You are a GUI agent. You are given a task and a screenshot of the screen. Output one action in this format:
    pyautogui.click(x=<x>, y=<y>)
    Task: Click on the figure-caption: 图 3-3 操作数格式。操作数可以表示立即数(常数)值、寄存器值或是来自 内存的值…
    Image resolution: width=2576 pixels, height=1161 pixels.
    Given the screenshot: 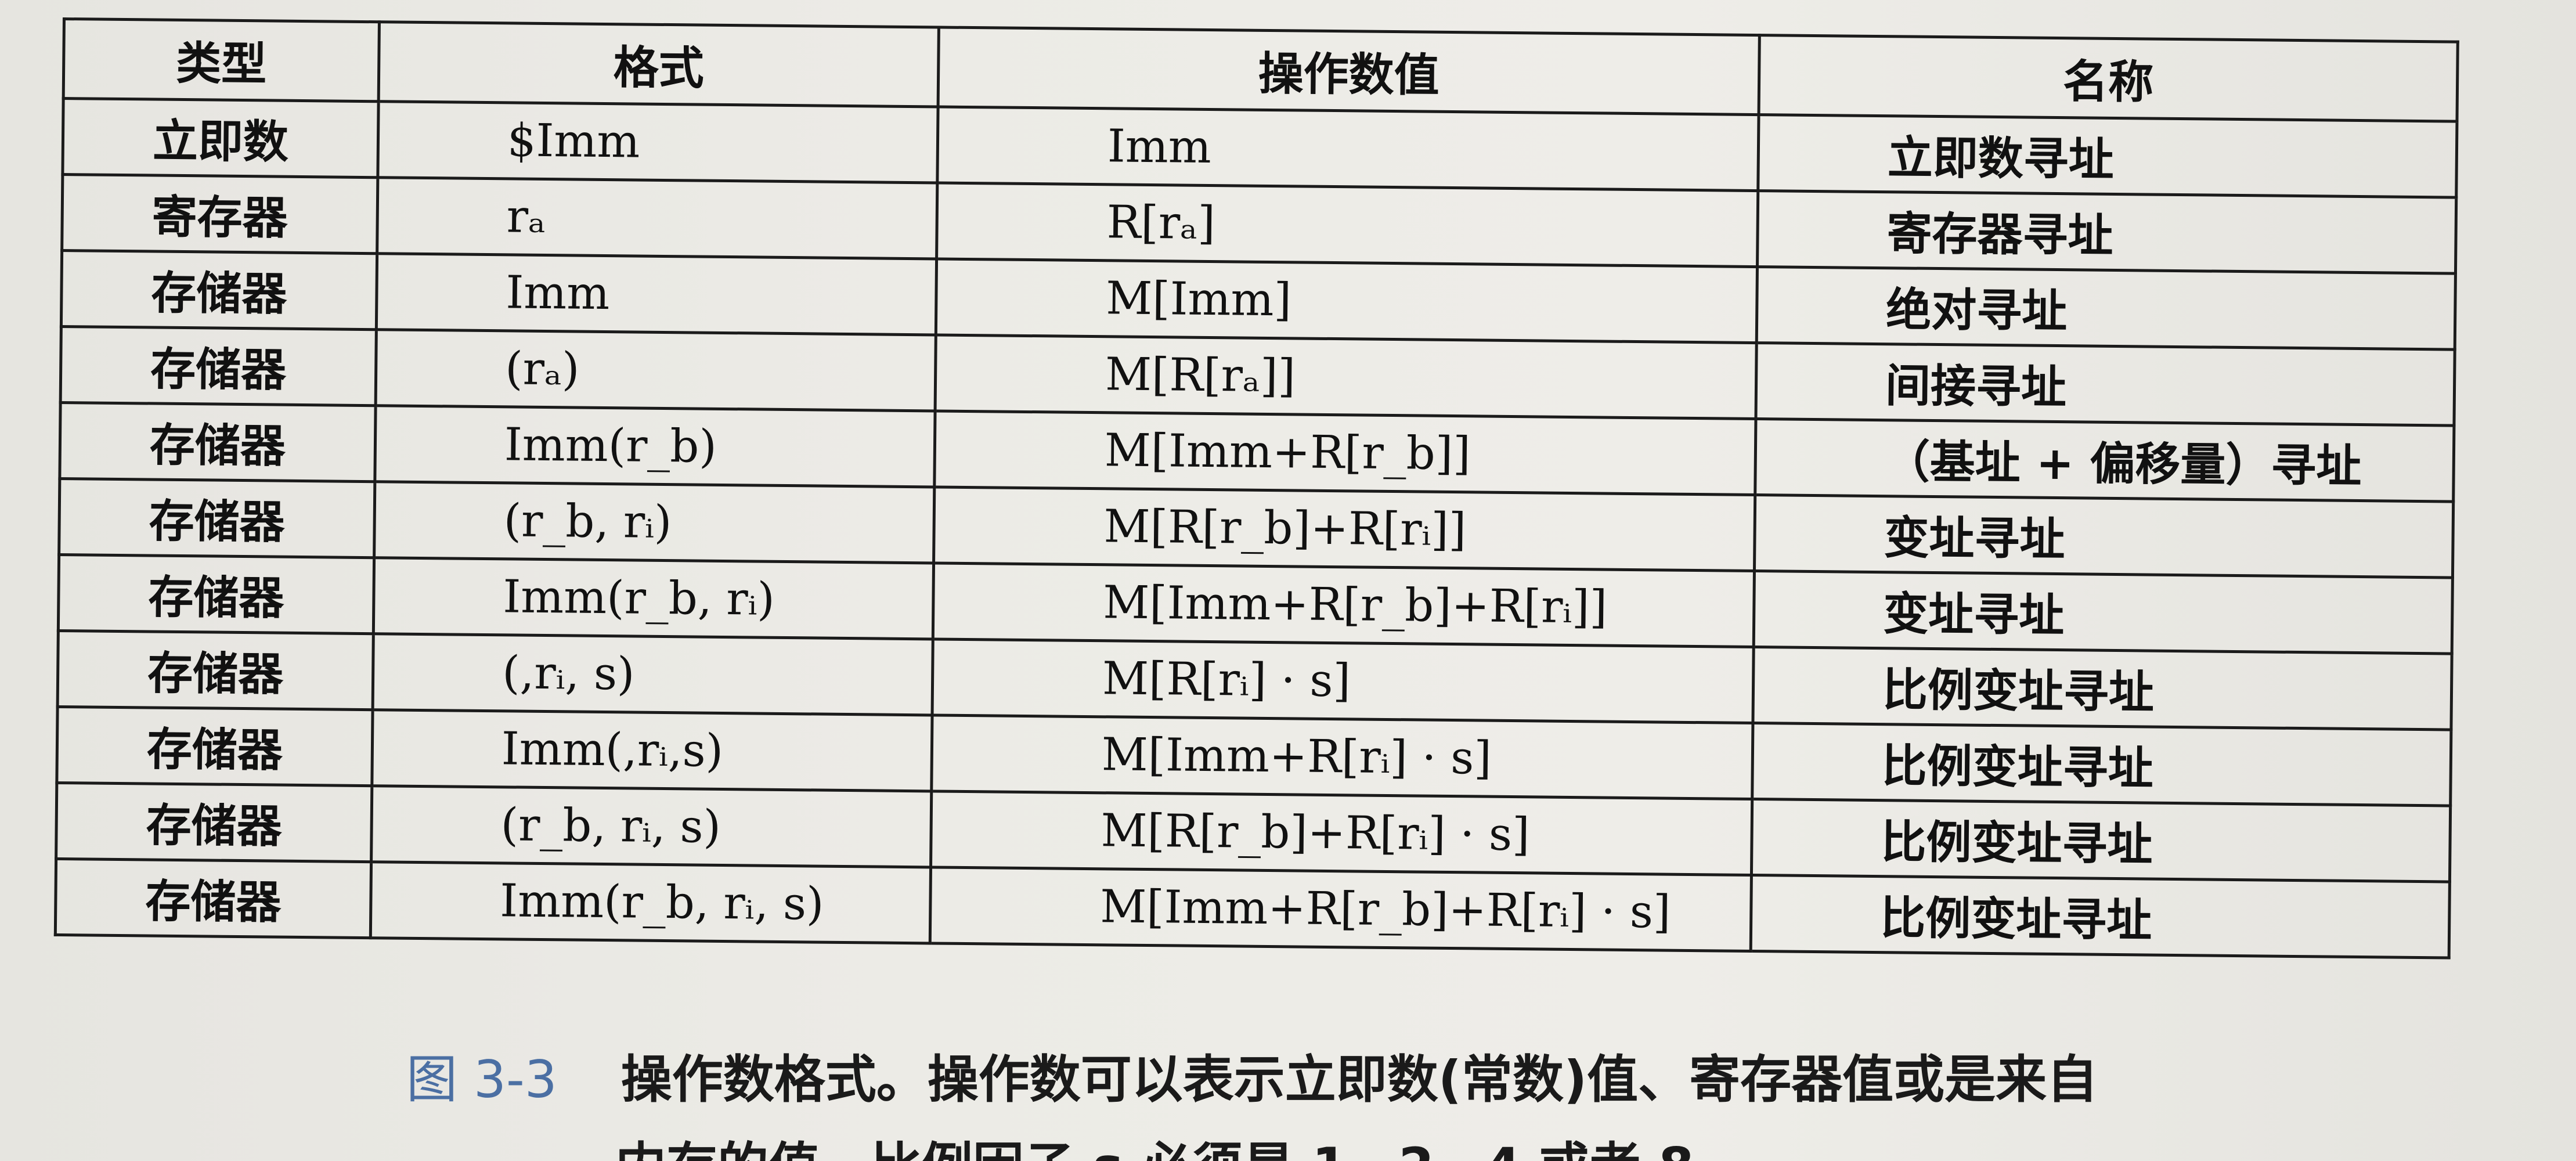 What is the action you would take?
    pyautogui.click(x=1252, y=1098)
    